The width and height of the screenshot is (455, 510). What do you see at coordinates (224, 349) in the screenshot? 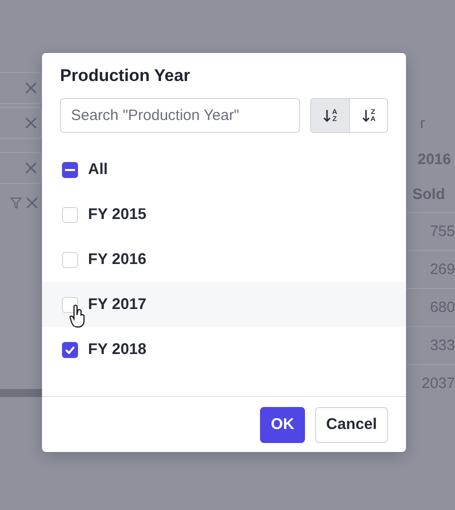
I see `option-row: FY 2018` at bounding box center [224, 349].